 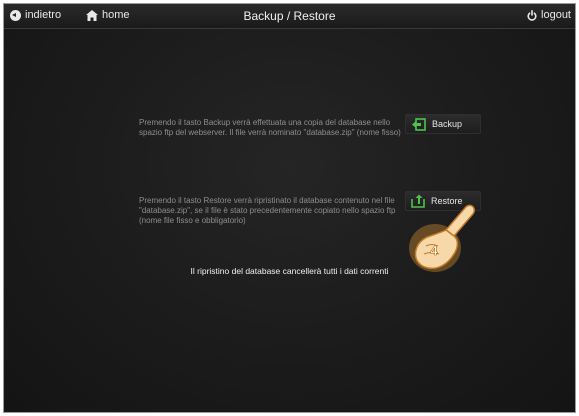 What do you see at coordinates (434, 250) in the screenshot?
I see `step-number: 4` at bounding box center [434, 250].